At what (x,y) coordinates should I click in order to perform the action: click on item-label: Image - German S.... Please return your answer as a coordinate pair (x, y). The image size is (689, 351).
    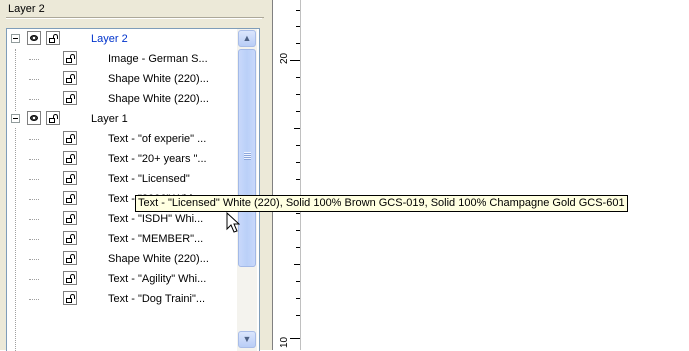
    Looking at the image, I should click on (158, 59).